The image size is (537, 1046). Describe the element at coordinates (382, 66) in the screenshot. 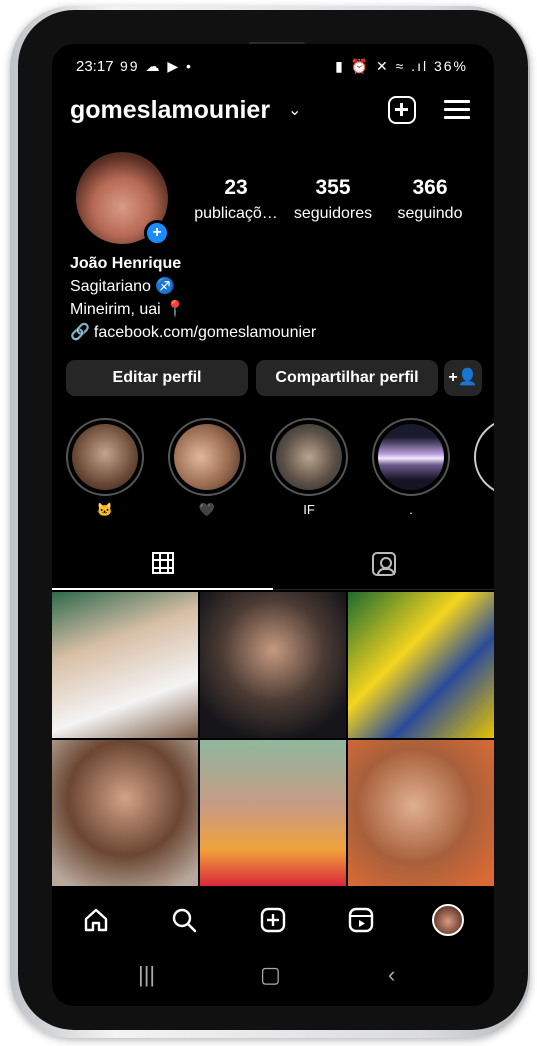

I see `system-status-icons: ▮ ⏰ ✕ ≈ .ıl` at that location.